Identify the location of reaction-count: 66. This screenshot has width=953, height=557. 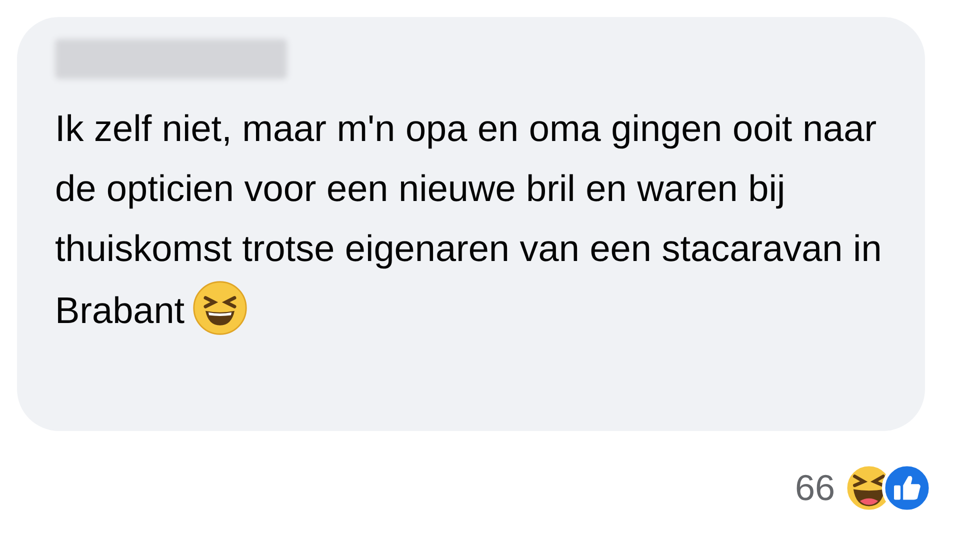
(814, 488).